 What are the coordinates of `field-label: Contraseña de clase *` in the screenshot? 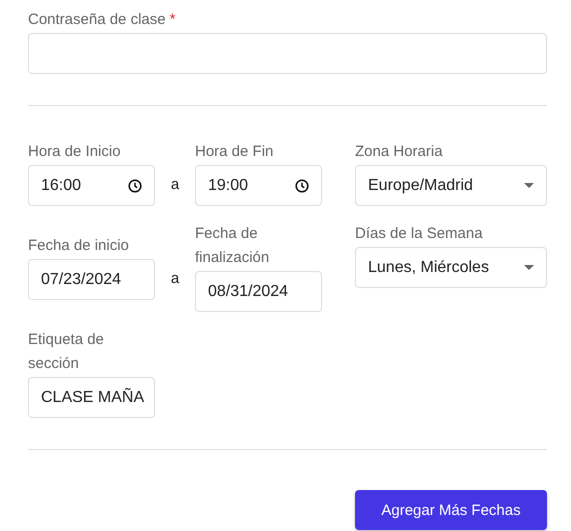 It's located at (102, 20).